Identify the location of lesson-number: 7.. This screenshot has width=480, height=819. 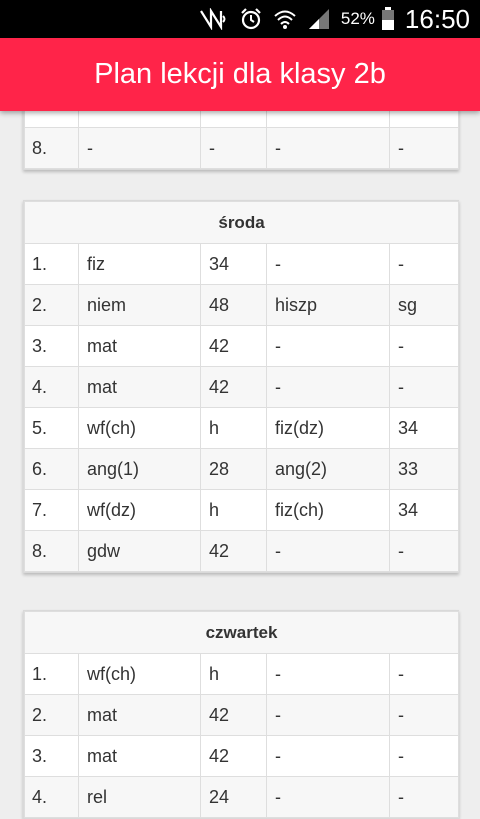
(51, 510).